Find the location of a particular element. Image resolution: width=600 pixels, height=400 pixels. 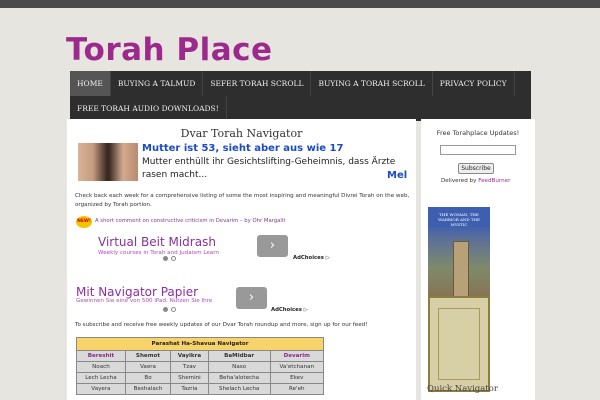

table-header-row: Parashat Ha-Shavua Navigator is located at coordinates (200, 344).